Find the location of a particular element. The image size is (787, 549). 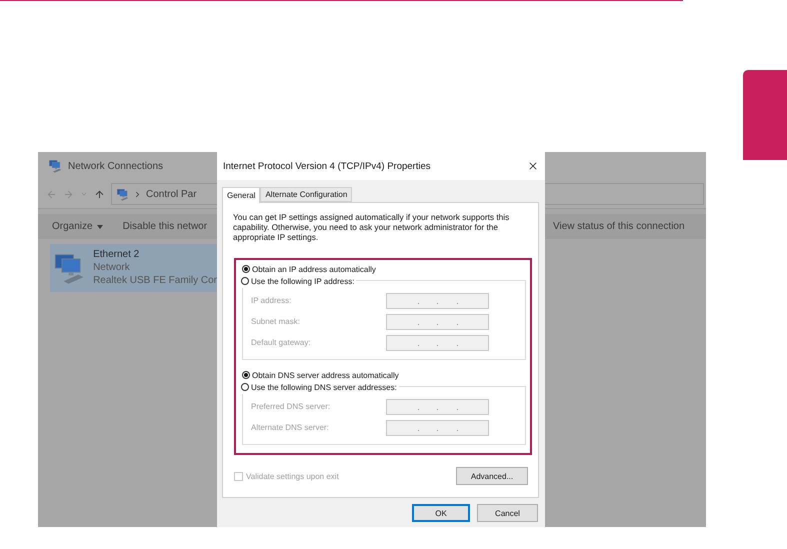

address-text: Control Par is located at coordinates (171, 194).